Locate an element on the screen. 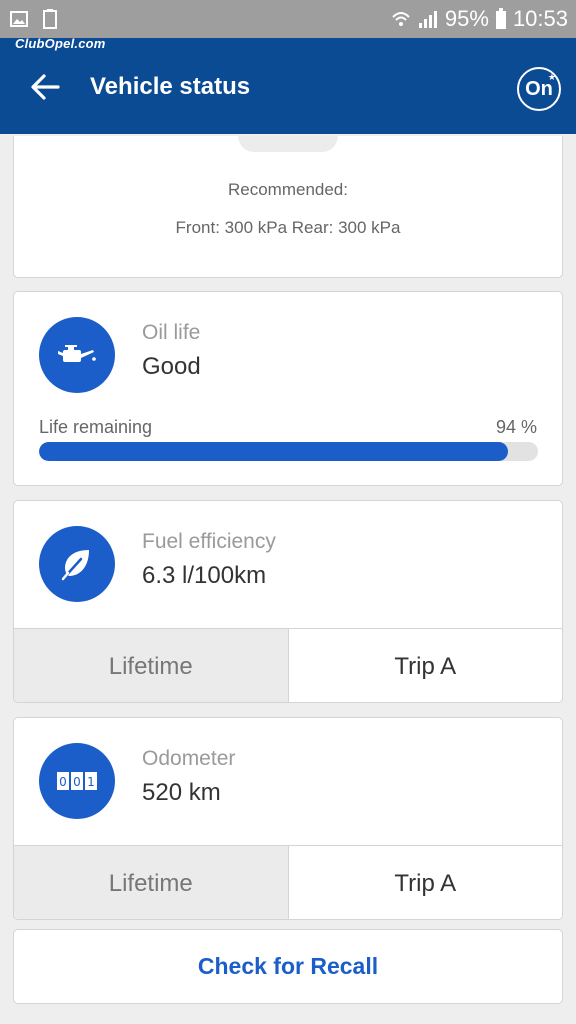  leaf-icon is located at coordinates (75, 565).